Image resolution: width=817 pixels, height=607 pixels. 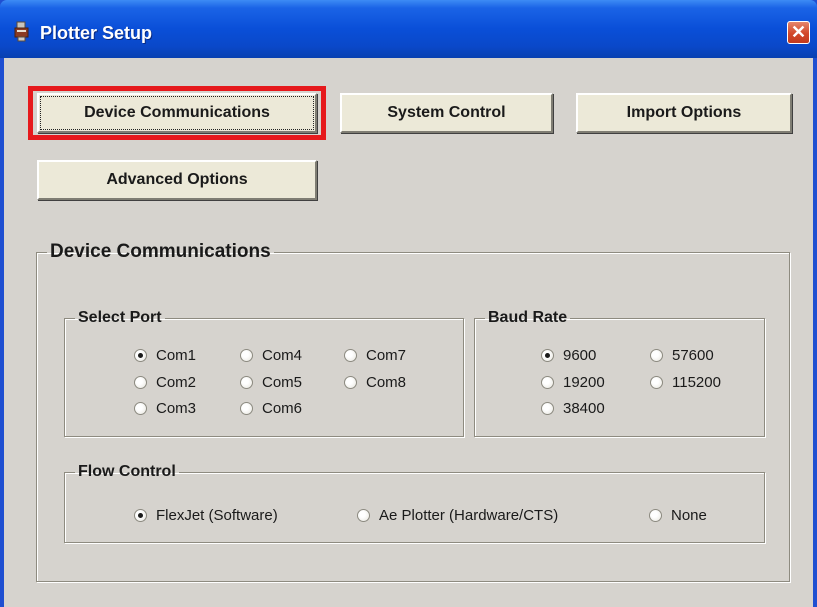 I want to click on import-options-button-label: Import Options, so click(x=684, y=112).